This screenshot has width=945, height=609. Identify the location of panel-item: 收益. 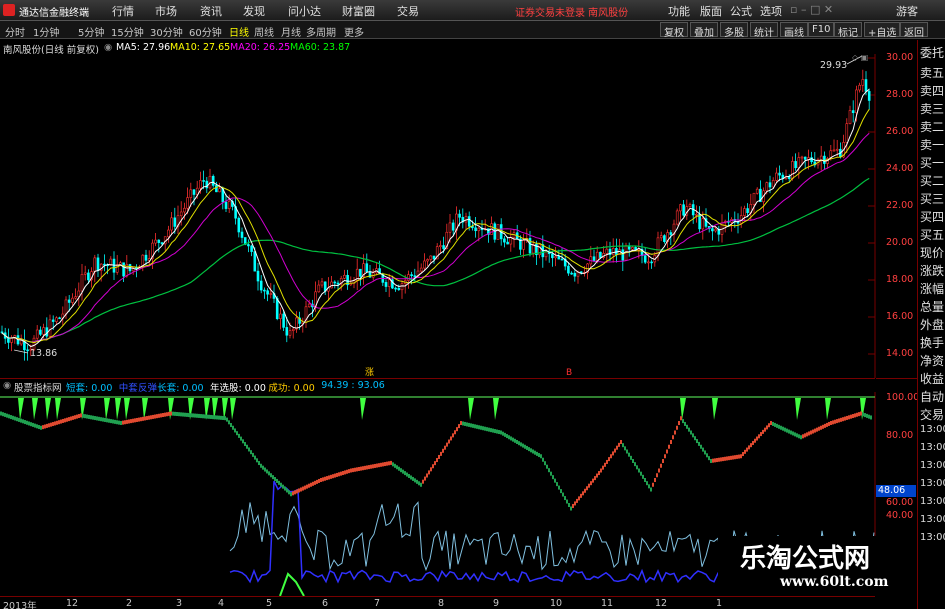
(932, 378).